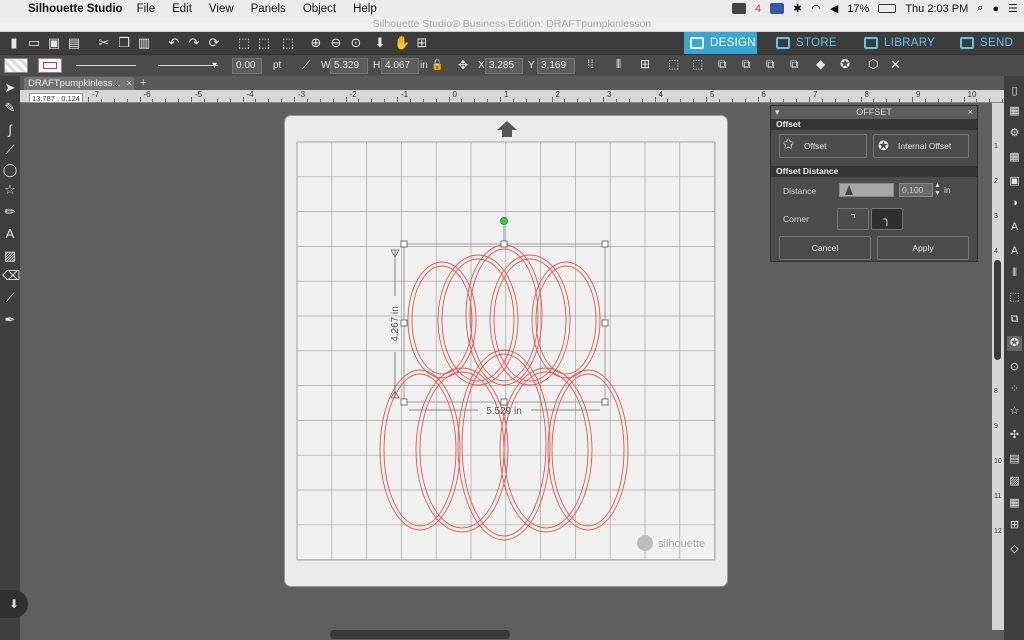 The width and height of the screenshot is (1024, 640). What do you see at coordinates (268, 9) in the screenshot?
I see `menu-panels: Panels` at bounding box center [268, 9].